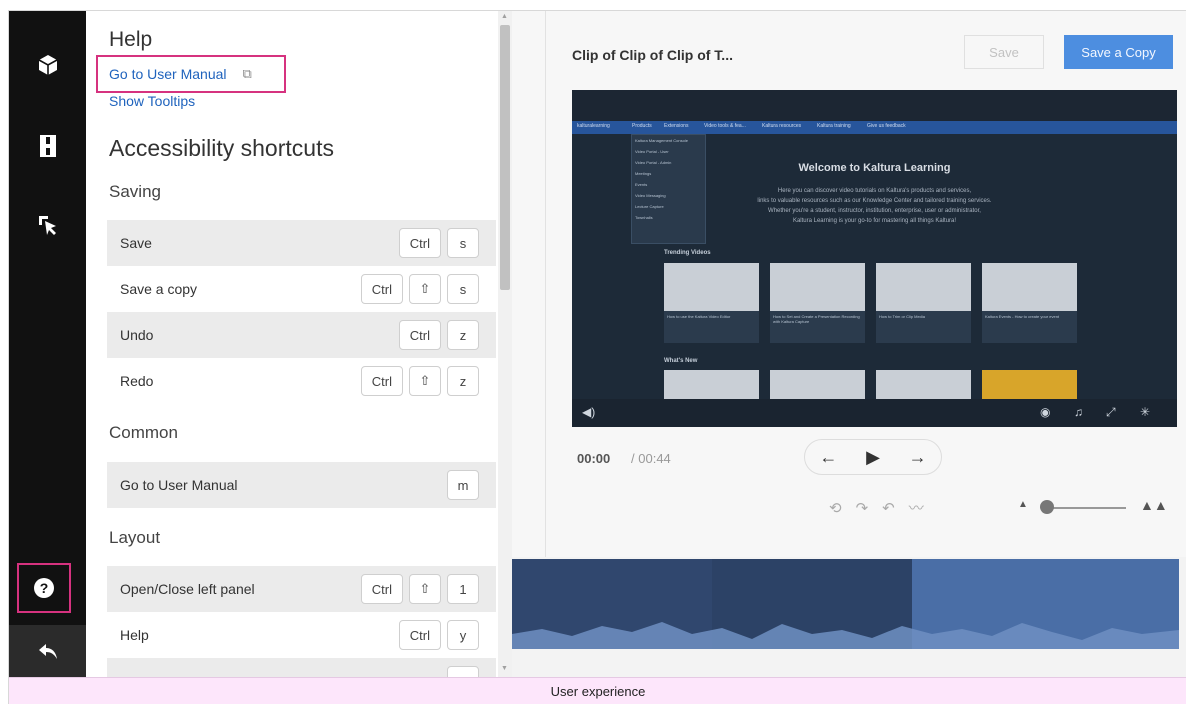 The width and height of the screenshot is (1186, 704). What do you see at coordinates (463, 485) in the screenshot?
I see `key-m: m` at bounding box center [463, 485].